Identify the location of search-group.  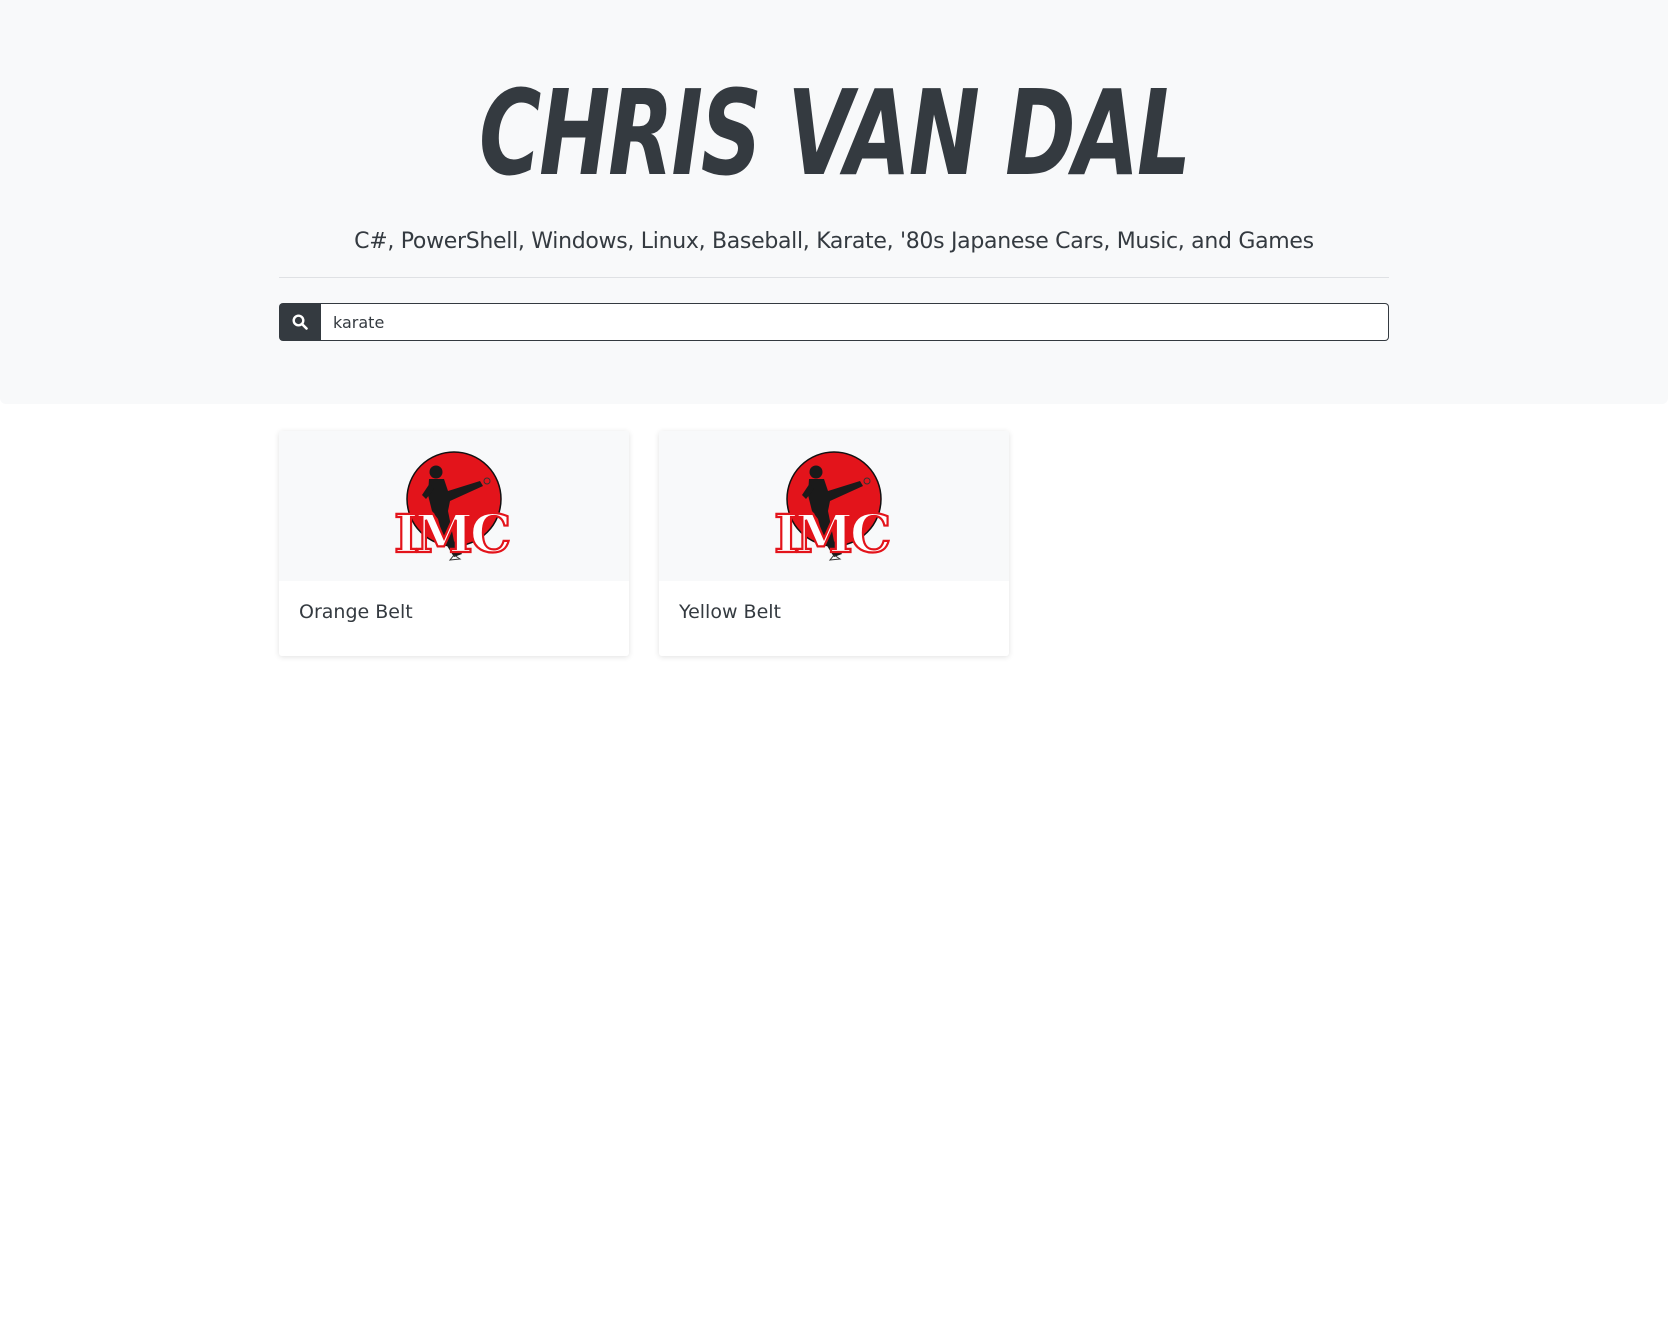
(834, 322).